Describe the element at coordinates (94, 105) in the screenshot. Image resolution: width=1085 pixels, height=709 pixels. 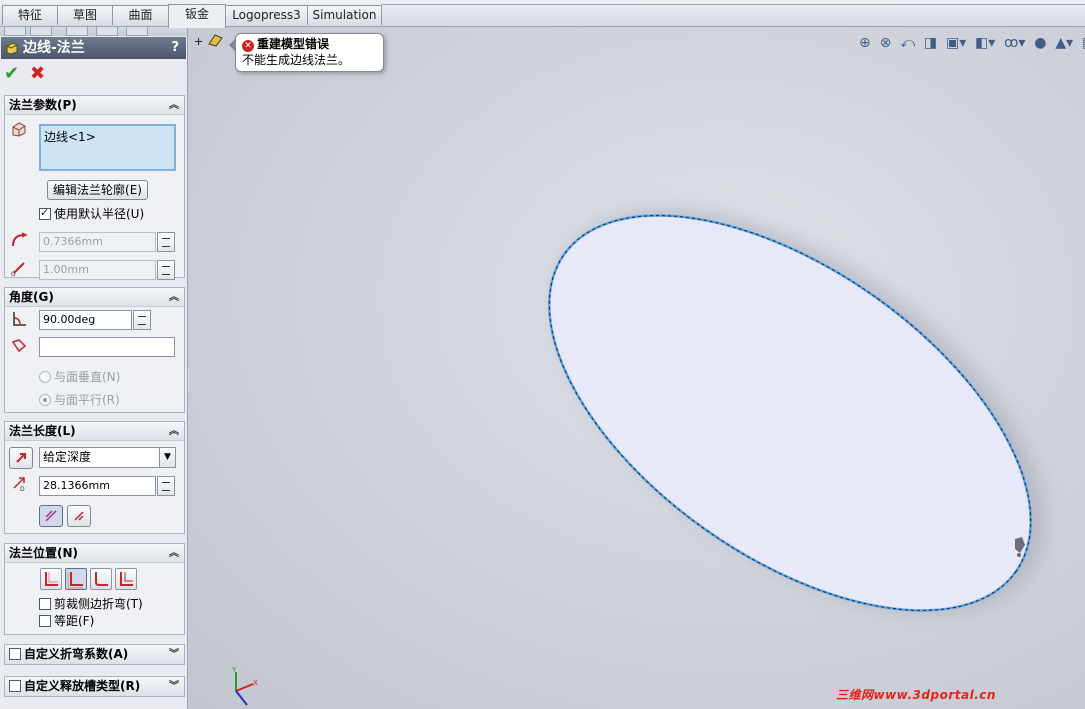
I see `flange-parameters-header: 法兰参数(P) ︽` at that location.